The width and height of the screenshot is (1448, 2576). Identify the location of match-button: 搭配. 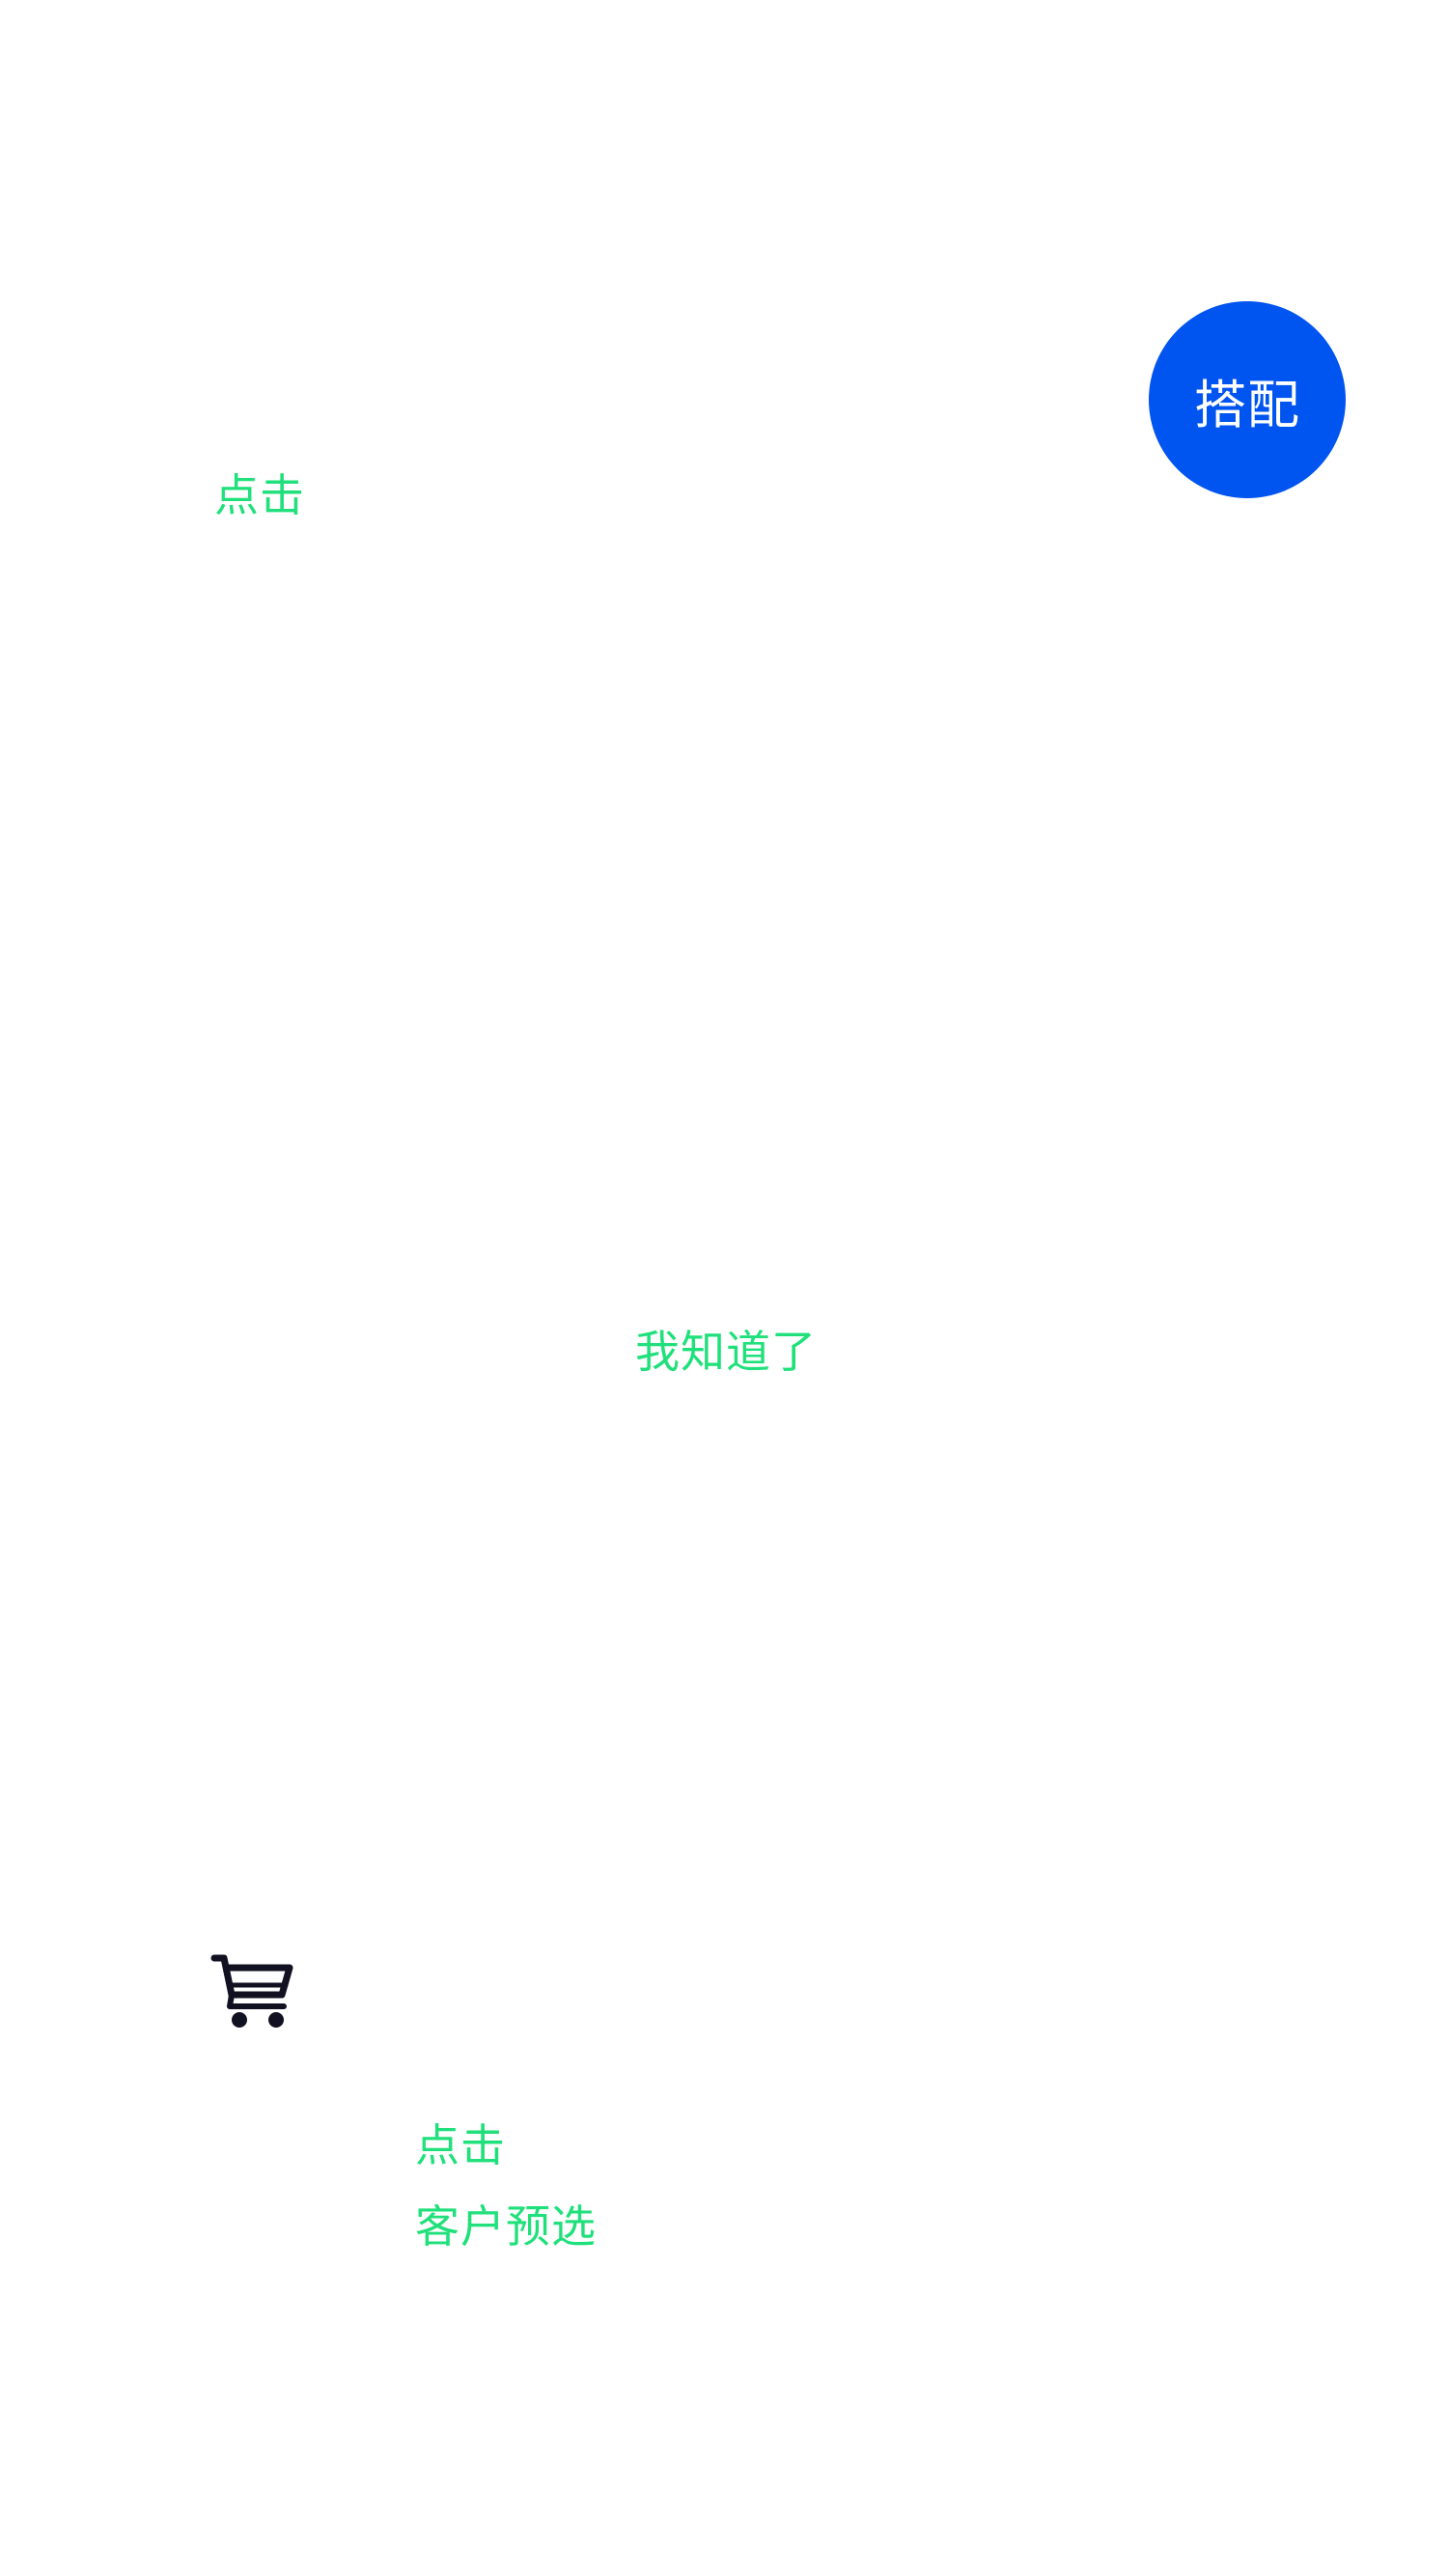
(1247, 400).